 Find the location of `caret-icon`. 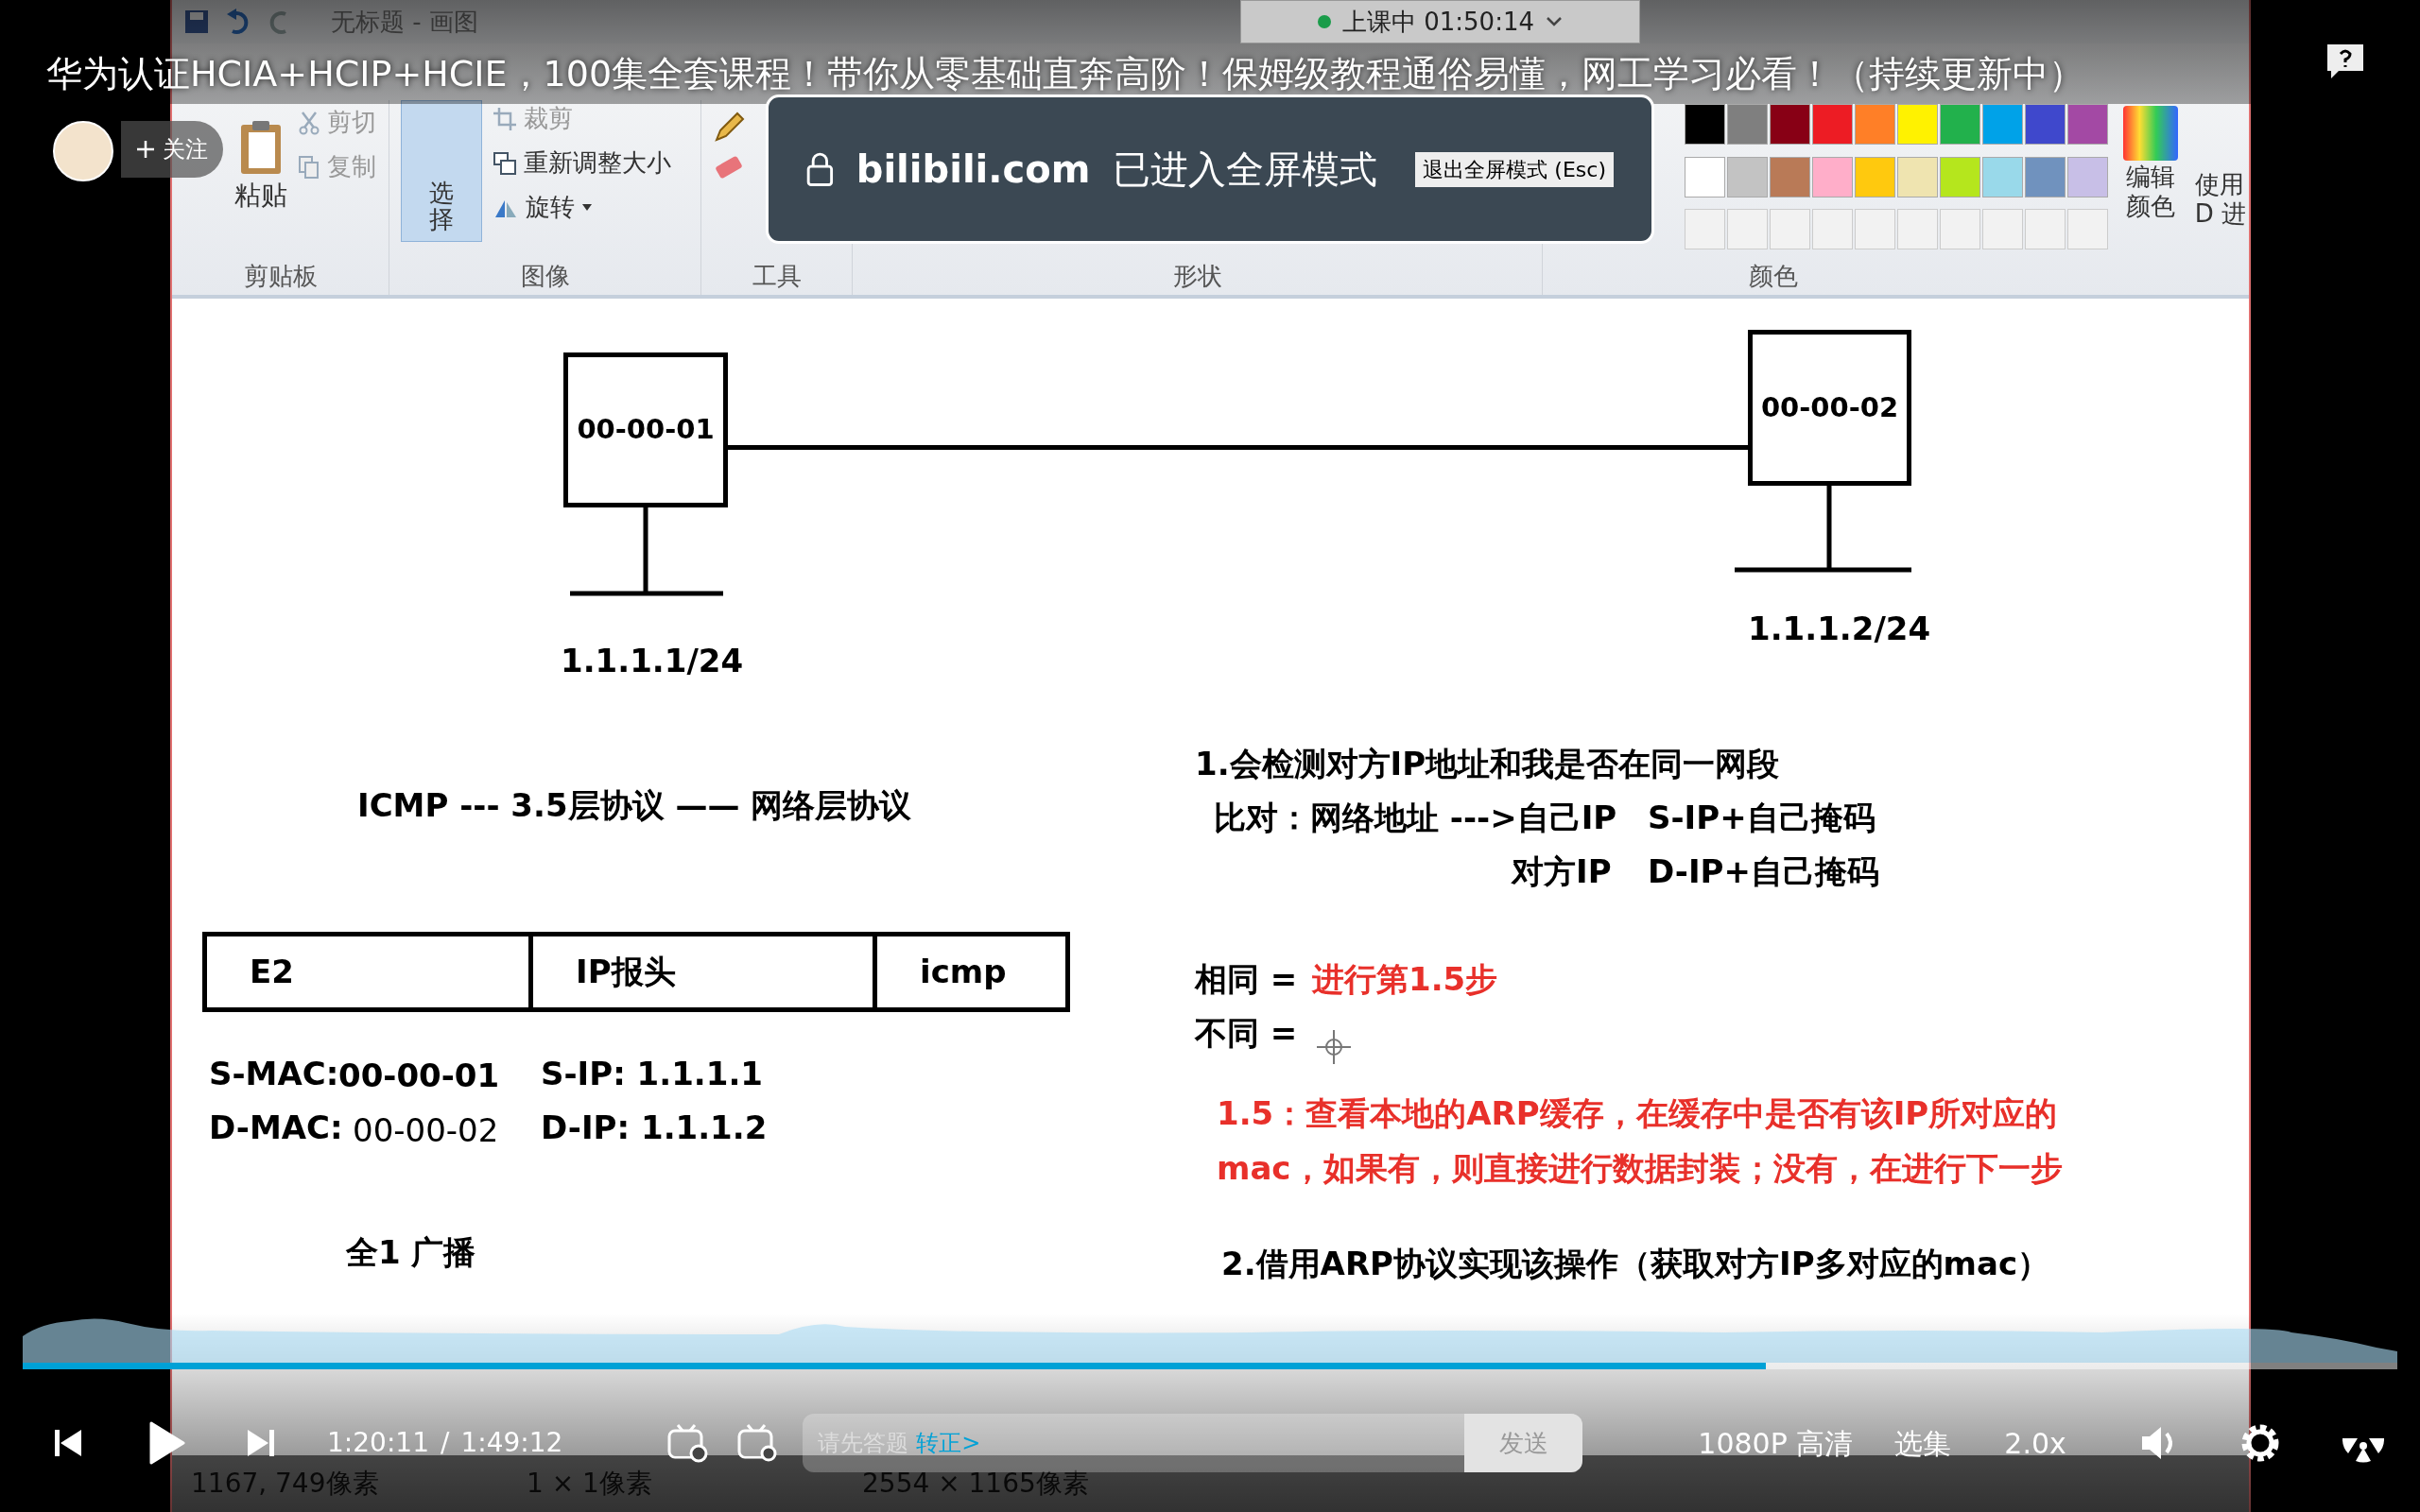

caret-icon is located at coordinates (587, 207).